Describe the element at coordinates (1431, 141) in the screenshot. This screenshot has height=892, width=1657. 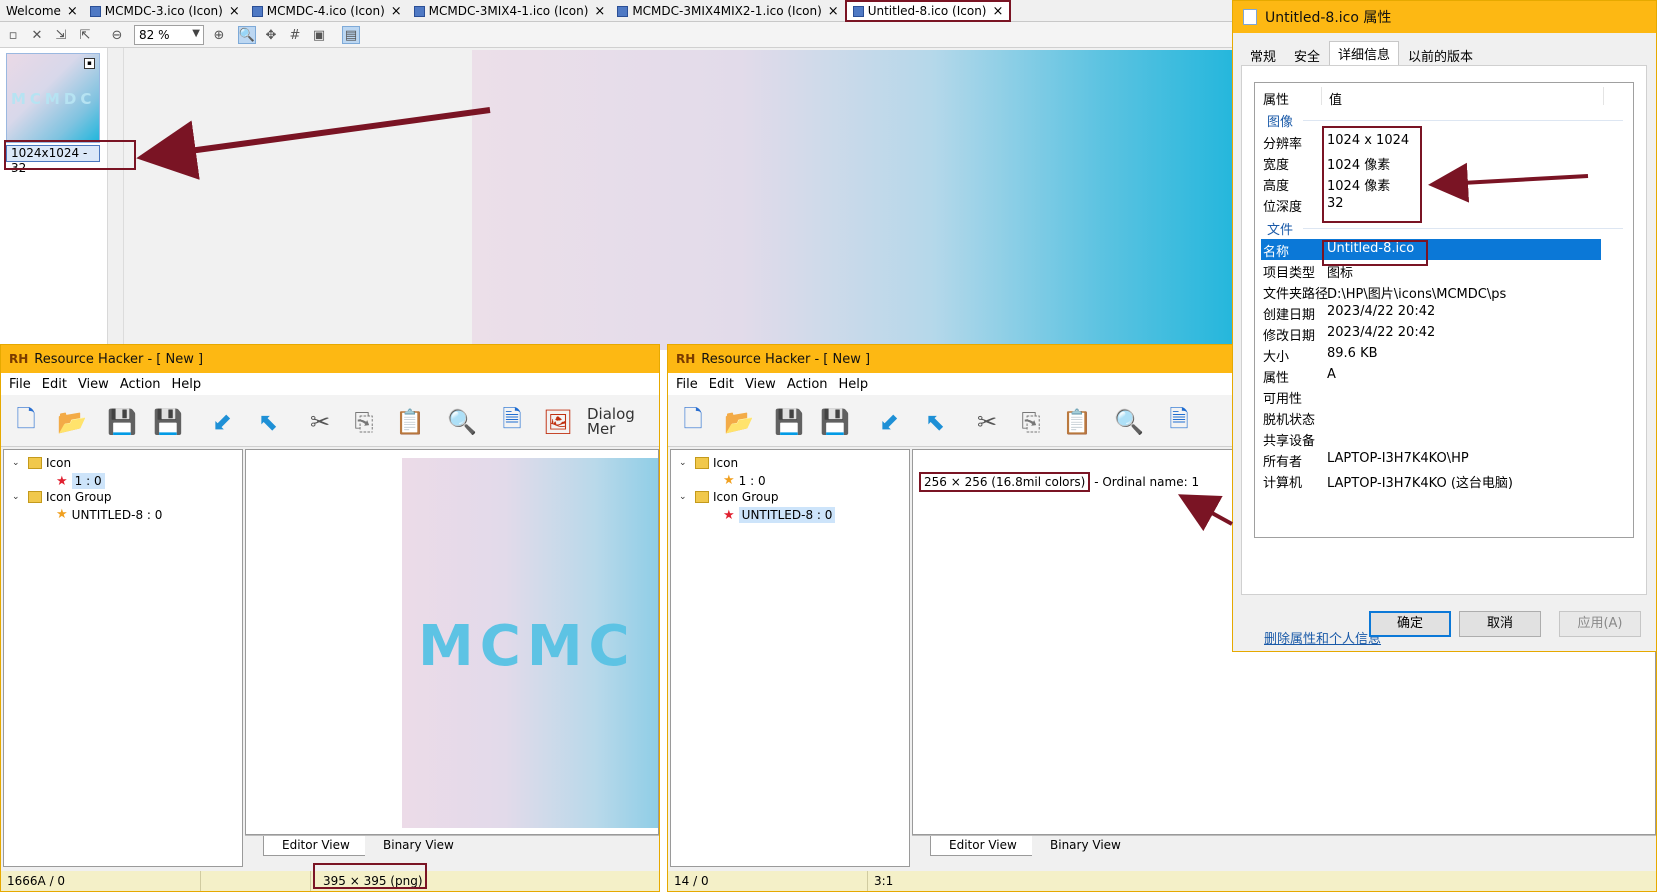
I see `property-row: 分辨率 1024 x 1024` at that location.